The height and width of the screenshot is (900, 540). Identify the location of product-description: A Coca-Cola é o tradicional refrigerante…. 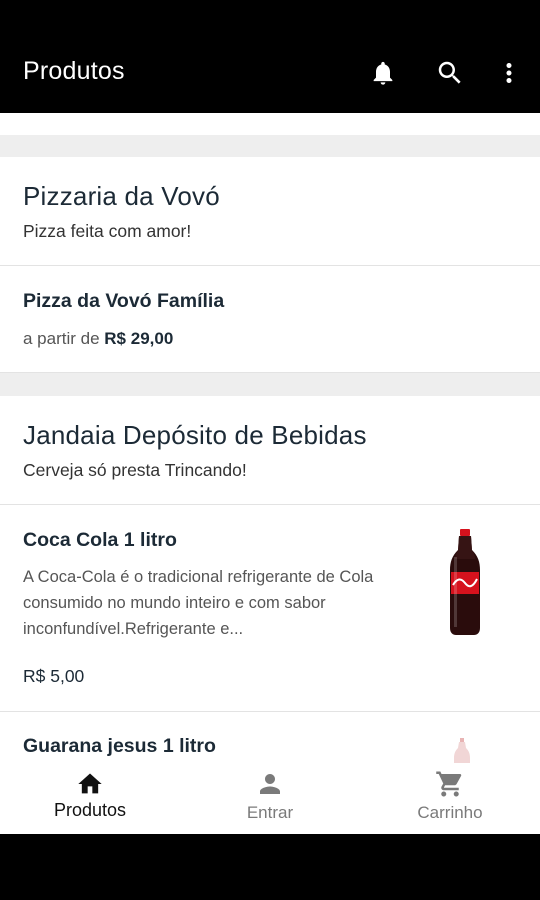
(198, 603).